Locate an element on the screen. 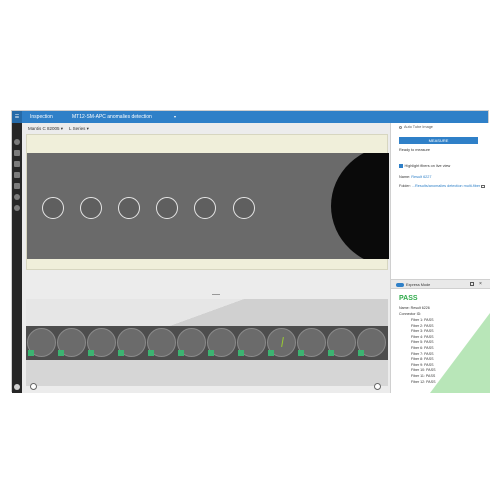 The image size is (500, 500). connector-id-label: Connector ID: is located at coordinates (410, 314).